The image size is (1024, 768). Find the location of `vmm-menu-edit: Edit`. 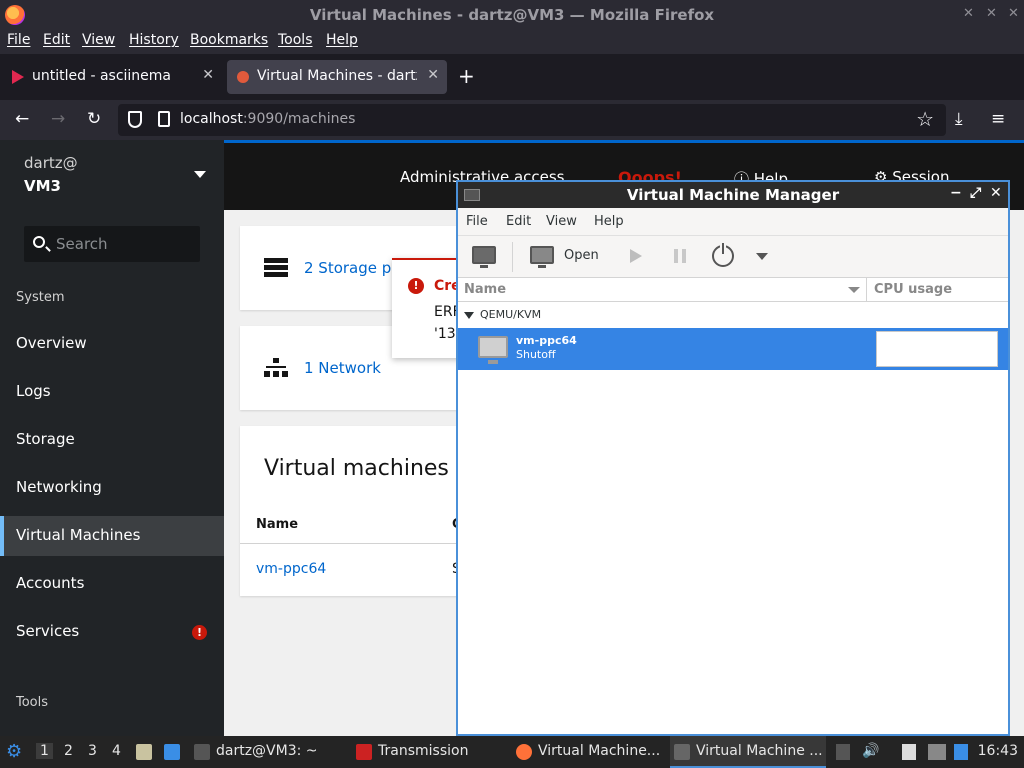

vmm-menu-edit: Edit is located at coordinates (518, 221).